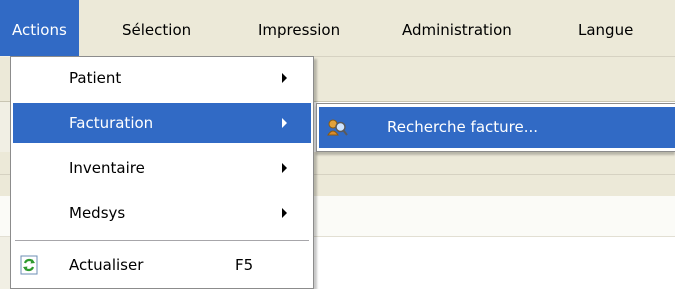 The height and width of the screenshot is (289, 675). Describe the element at coordinates (106, 265) in the screenshot. I see `menu-item-label: Actualiser` at that location.